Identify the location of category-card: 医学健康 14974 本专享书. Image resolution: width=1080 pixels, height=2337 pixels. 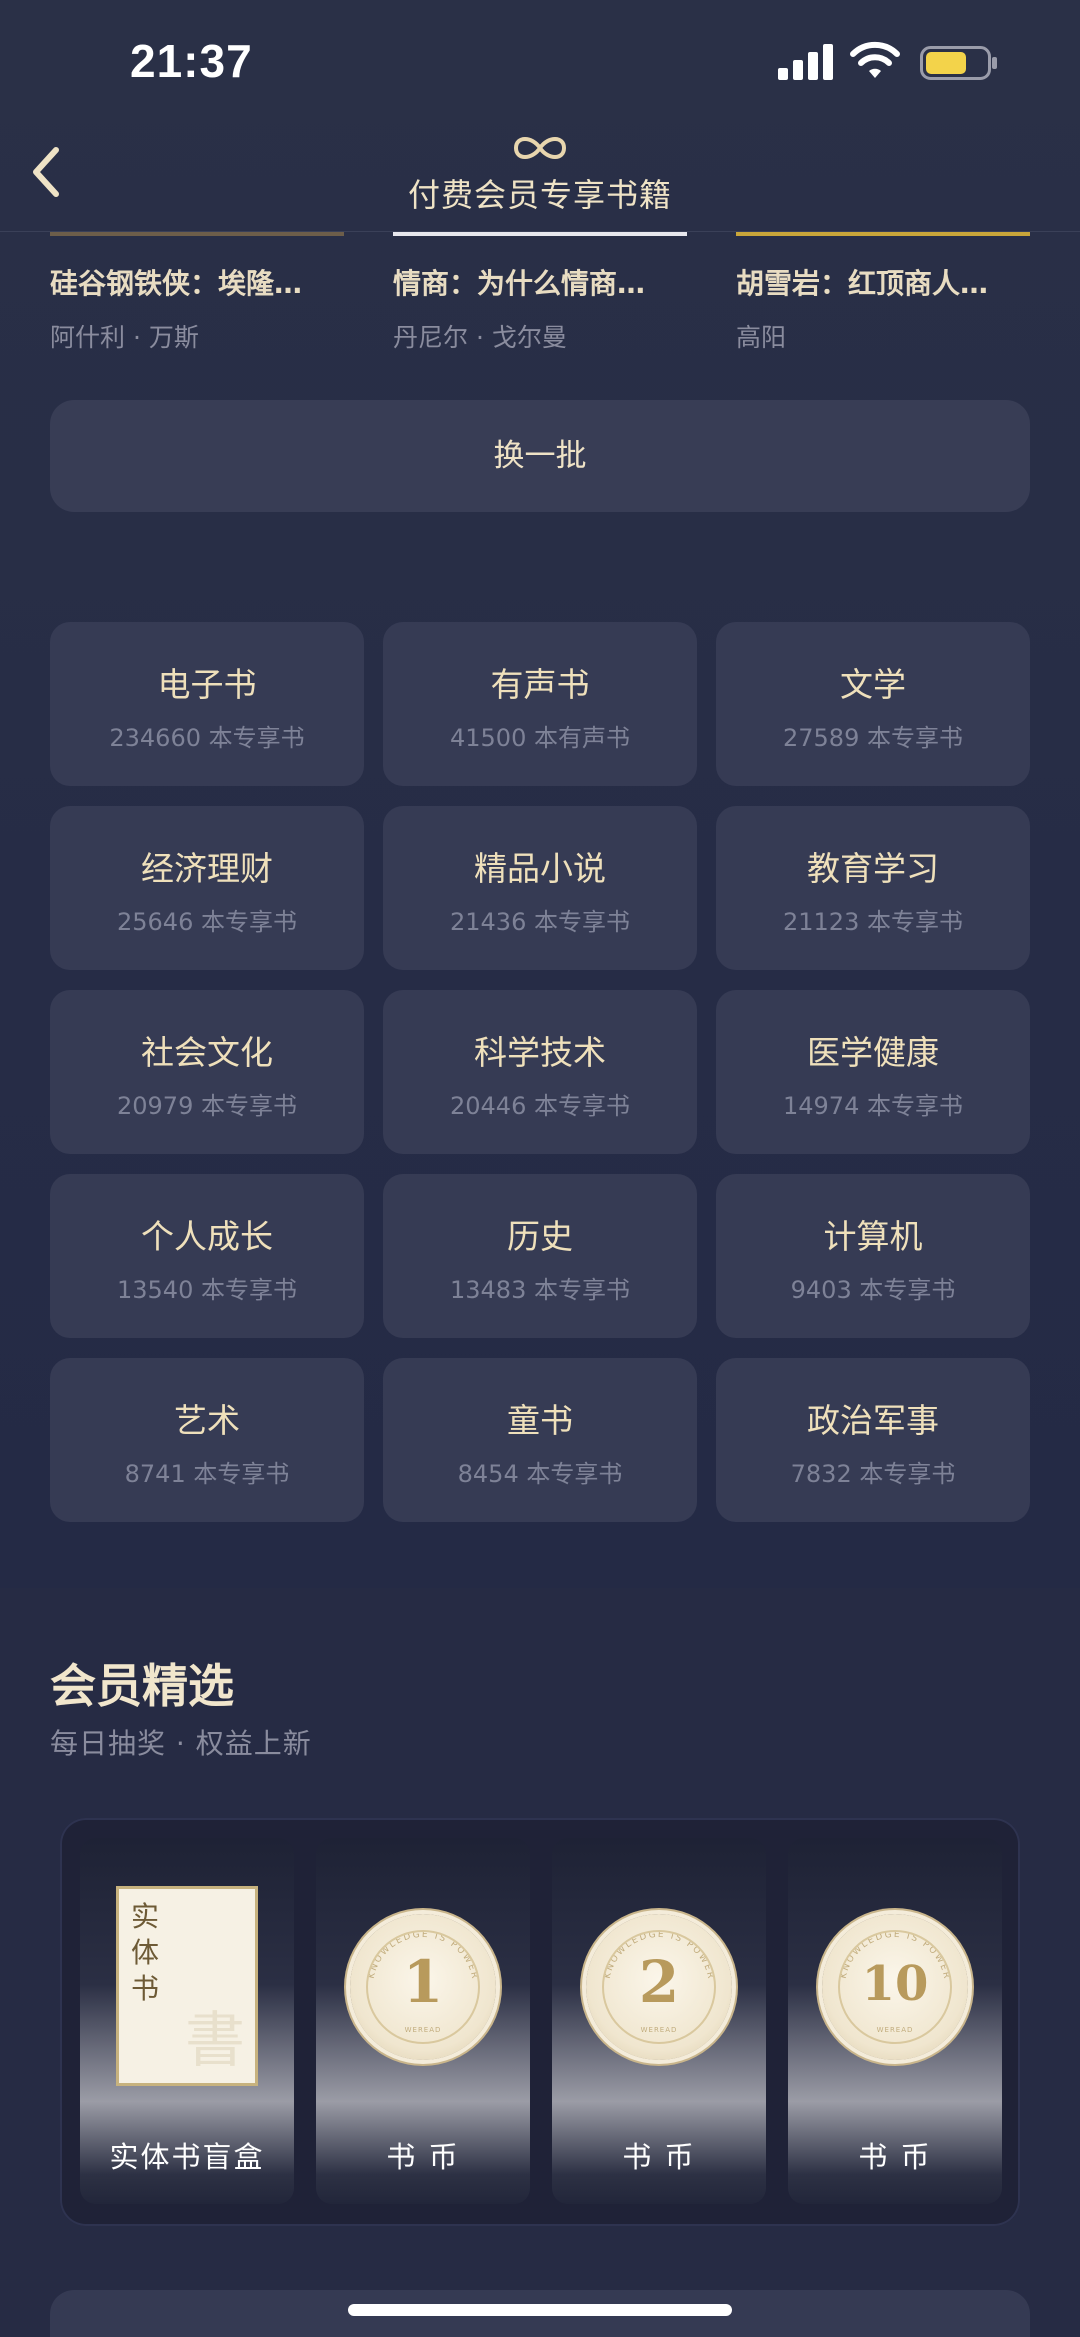
(873, 1072).